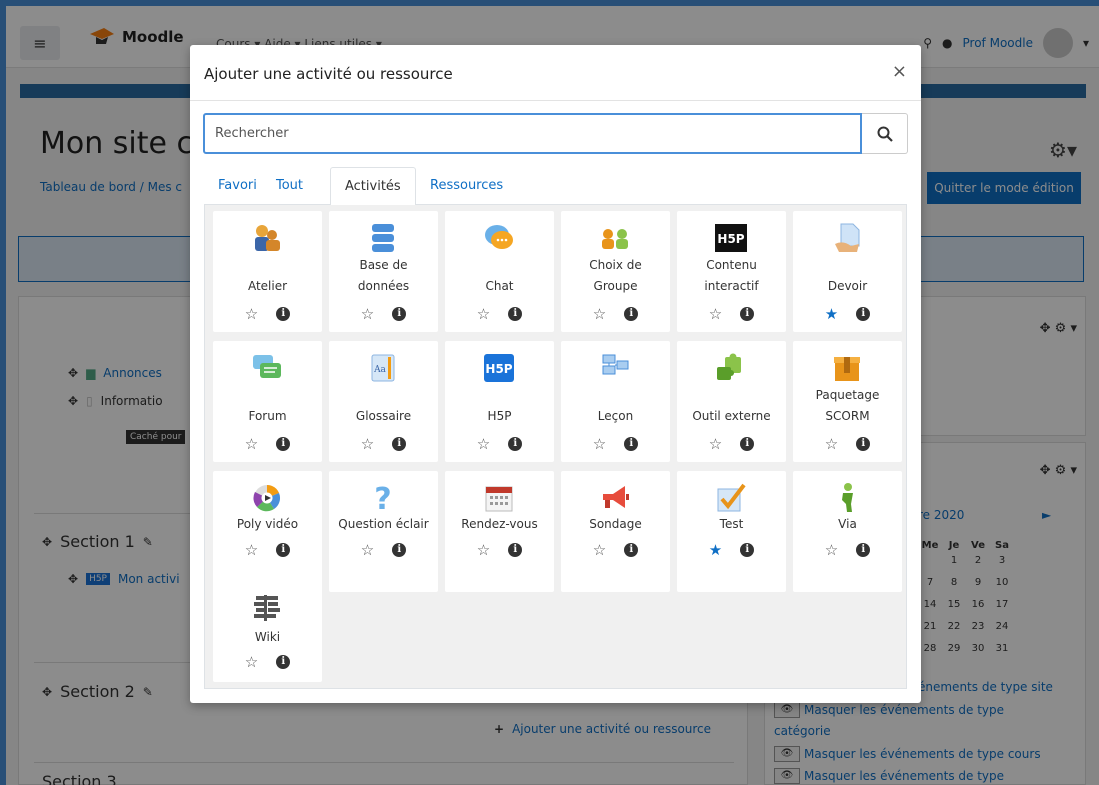 The height and width of the screenshot is (785, 1099). What do you see at coordinates (383, 416) in the screenshot?
I see `activity-label: Glossaire` at bounding box center [383, 416].